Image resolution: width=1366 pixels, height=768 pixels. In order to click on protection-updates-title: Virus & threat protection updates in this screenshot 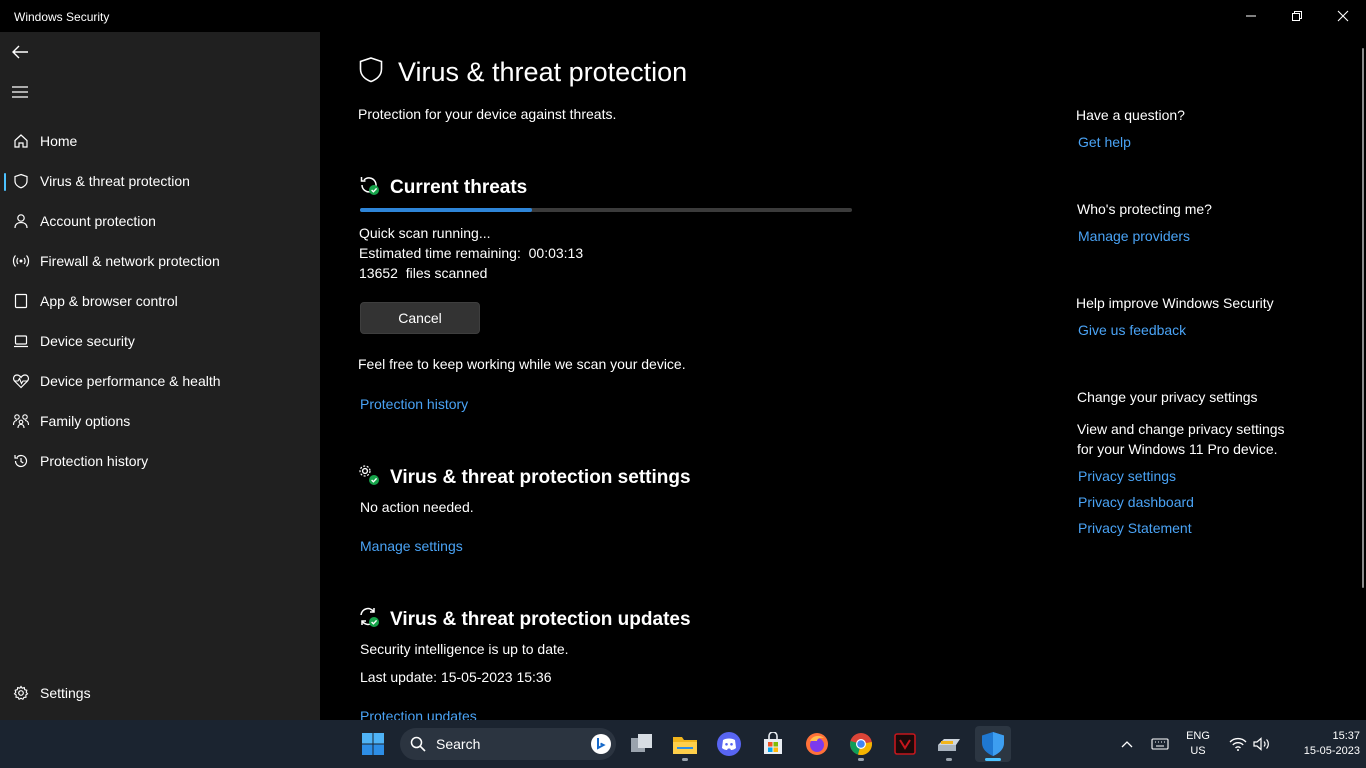, I will do `click(540, 619)`.